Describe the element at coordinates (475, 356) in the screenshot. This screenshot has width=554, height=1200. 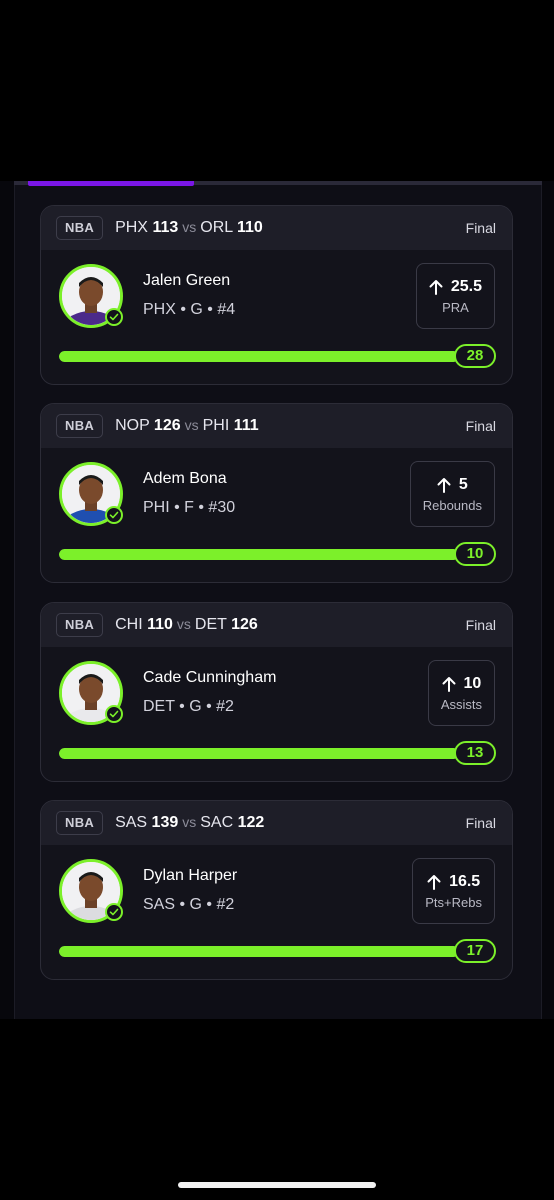
I see `result-value: 28` at that location.